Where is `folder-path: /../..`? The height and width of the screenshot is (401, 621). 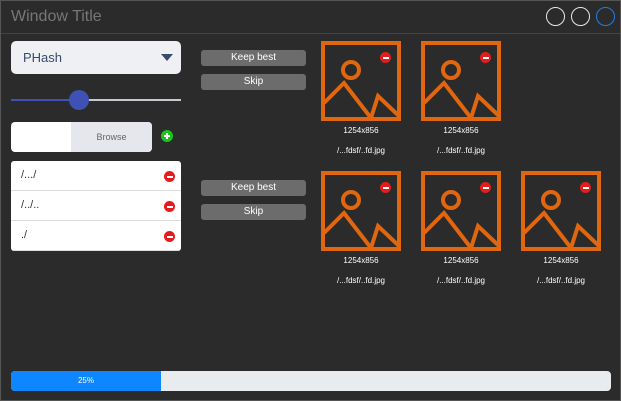
folder-path: /../.. is located at coordinates (30, 205).